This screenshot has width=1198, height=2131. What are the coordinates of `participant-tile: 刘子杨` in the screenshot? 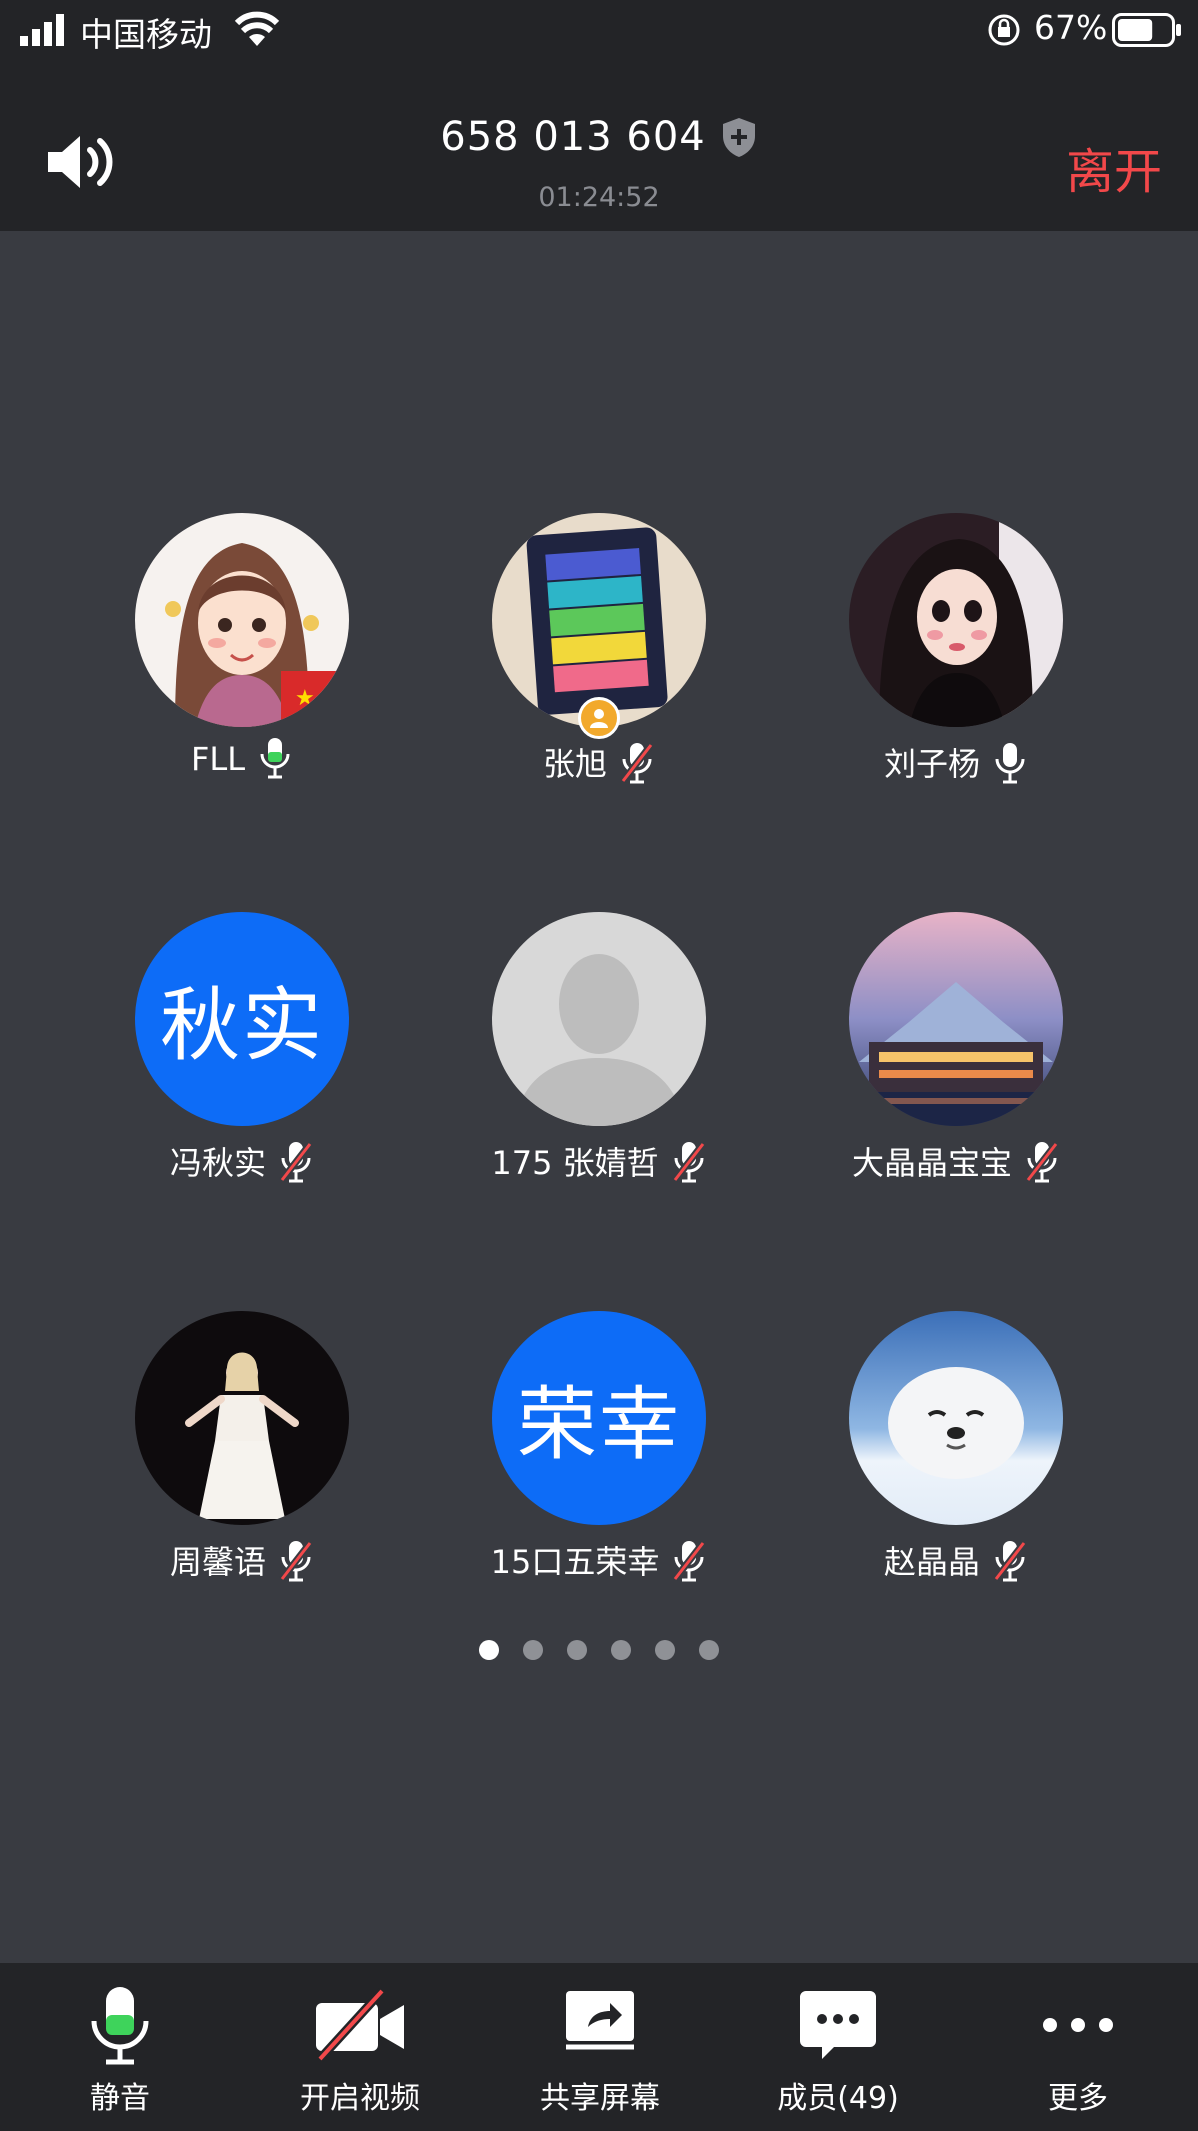 It's located at (956, 663).